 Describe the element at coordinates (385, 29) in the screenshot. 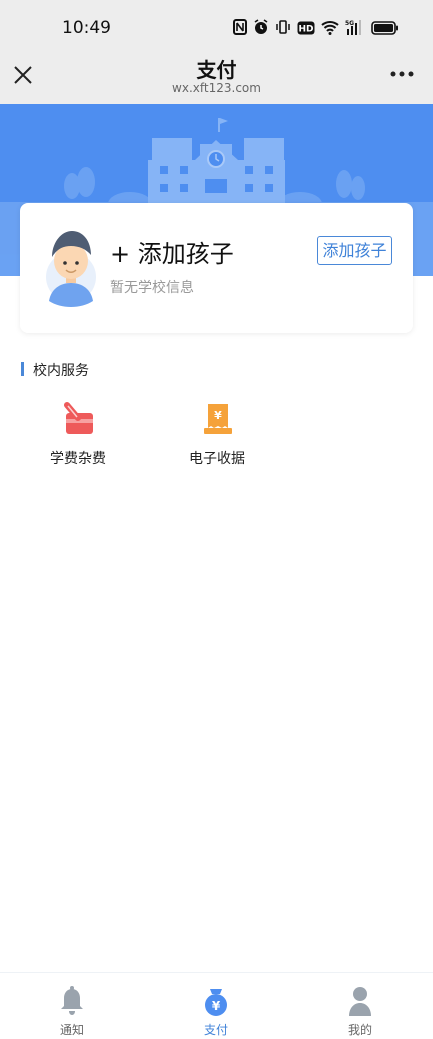

I see `battery-icon` at that location.